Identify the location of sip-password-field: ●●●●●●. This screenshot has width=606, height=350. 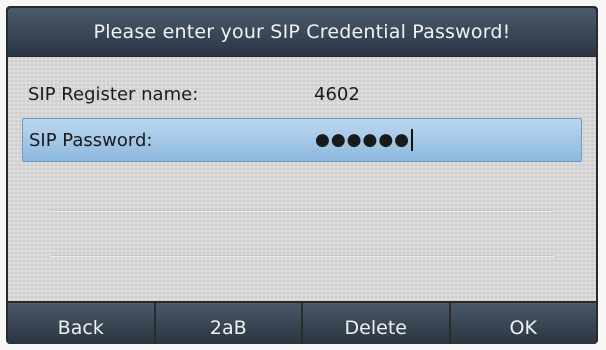
(448, 140).